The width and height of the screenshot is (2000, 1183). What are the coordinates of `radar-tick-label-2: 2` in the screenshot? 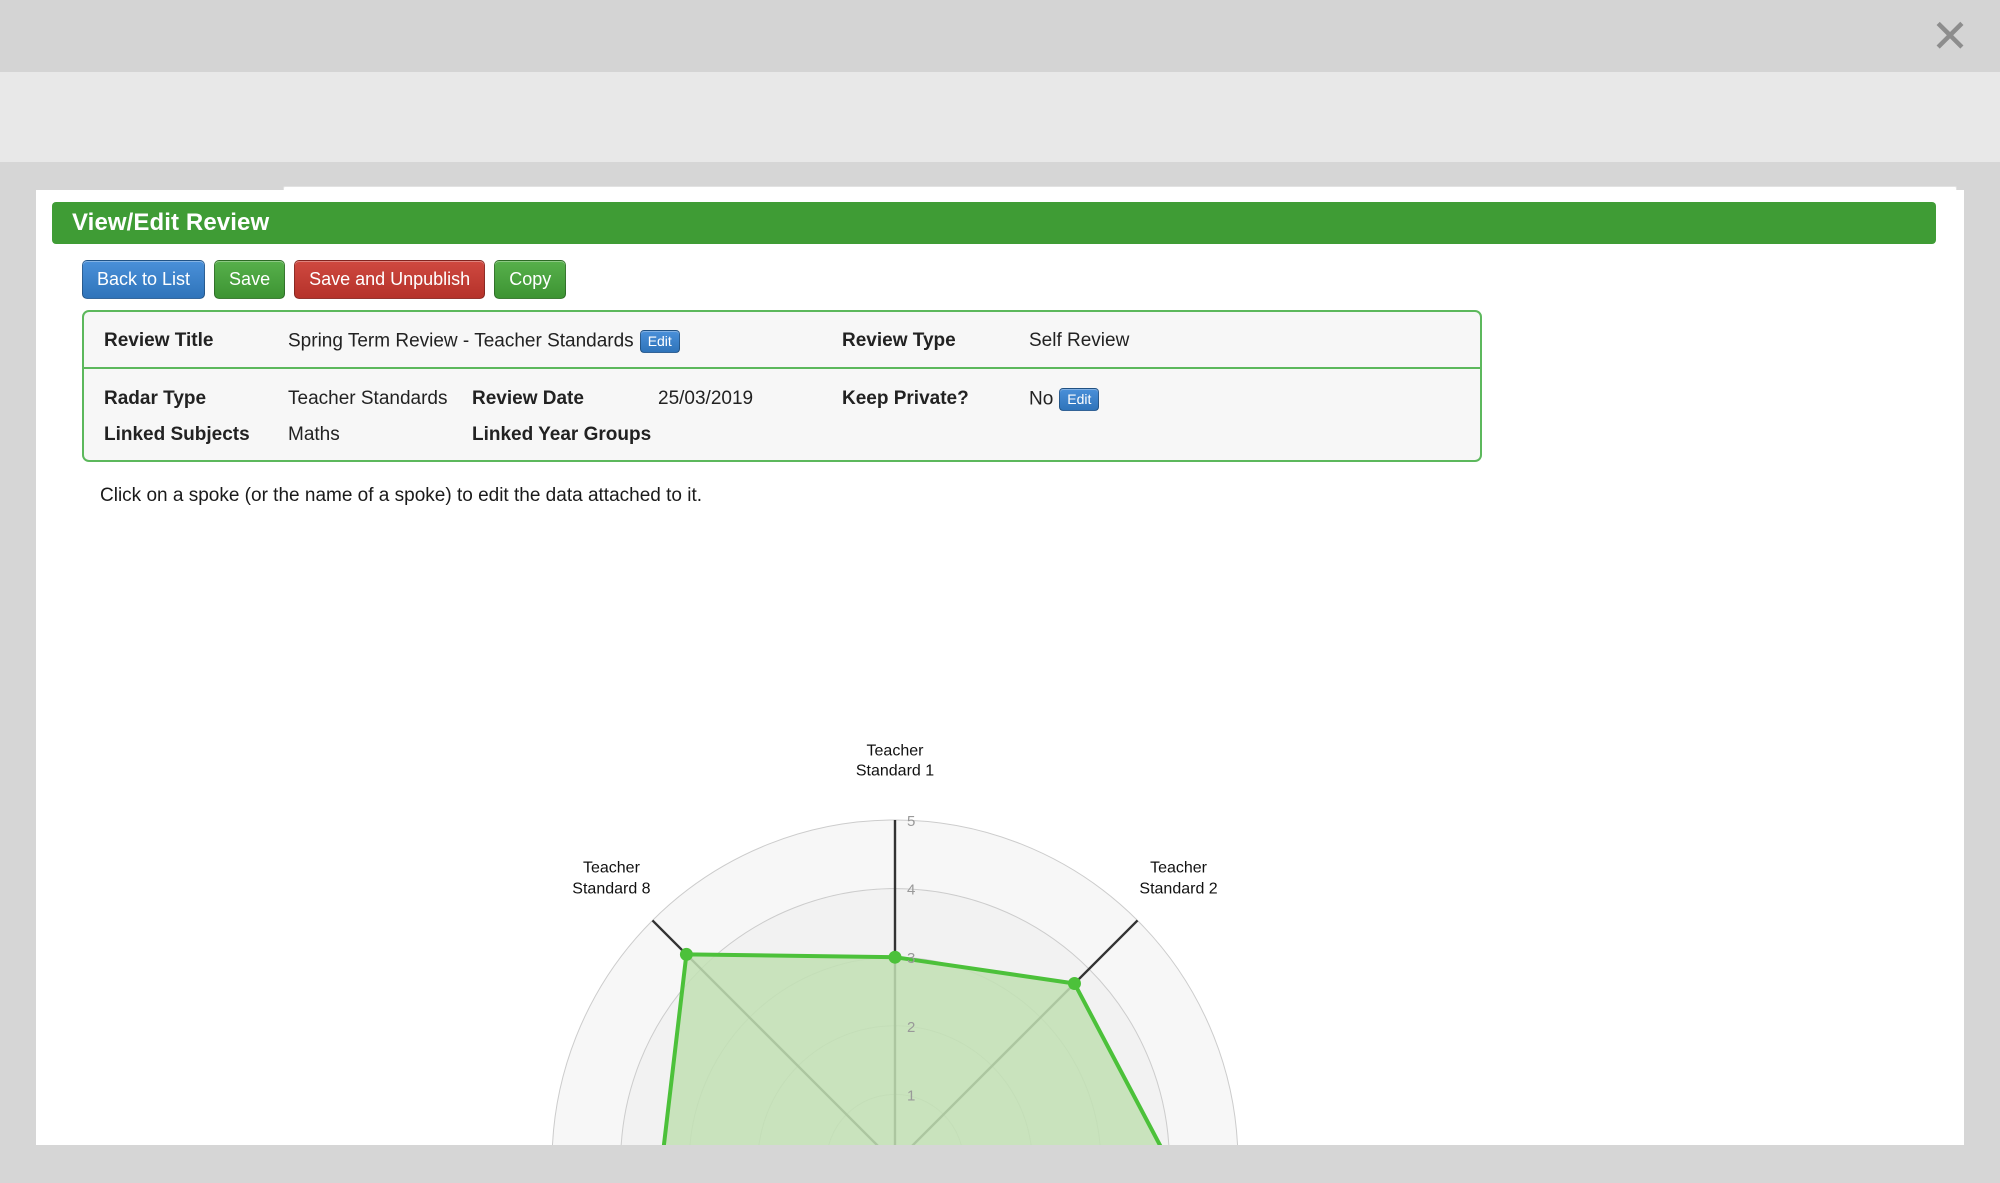 It's located at (911, 1027).